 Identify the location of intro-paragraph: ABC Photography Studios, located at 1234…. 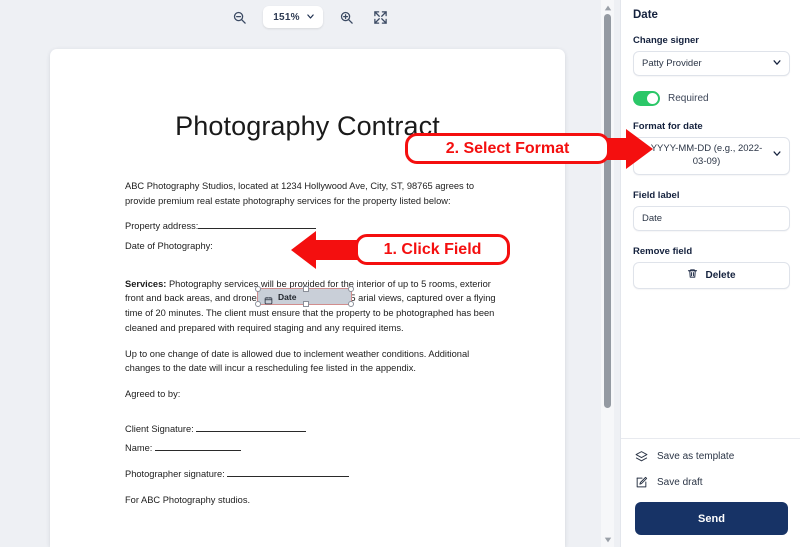
(300, 193).